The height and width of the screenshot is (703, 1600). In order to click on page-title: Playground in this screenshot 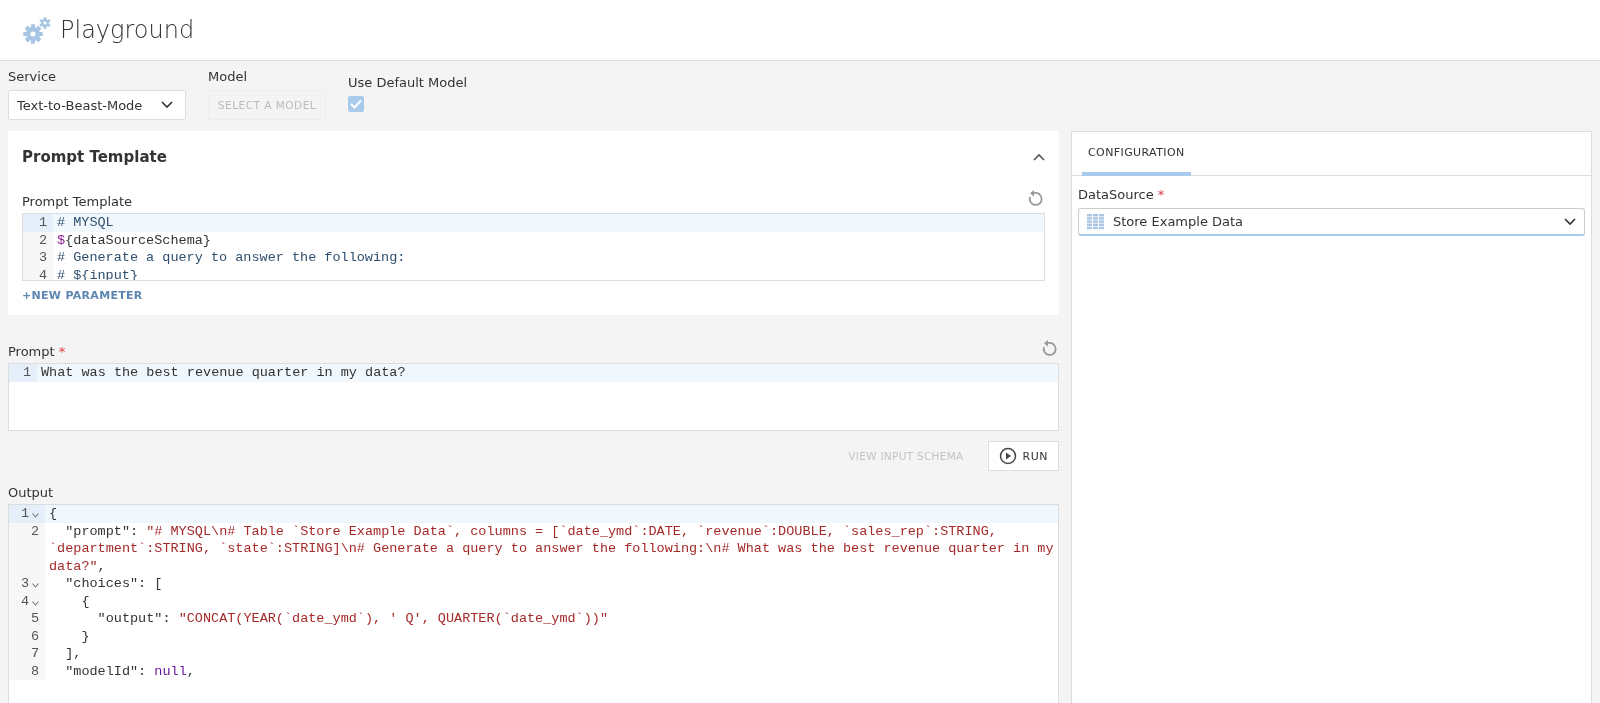, I will do `click(127, 30)`.